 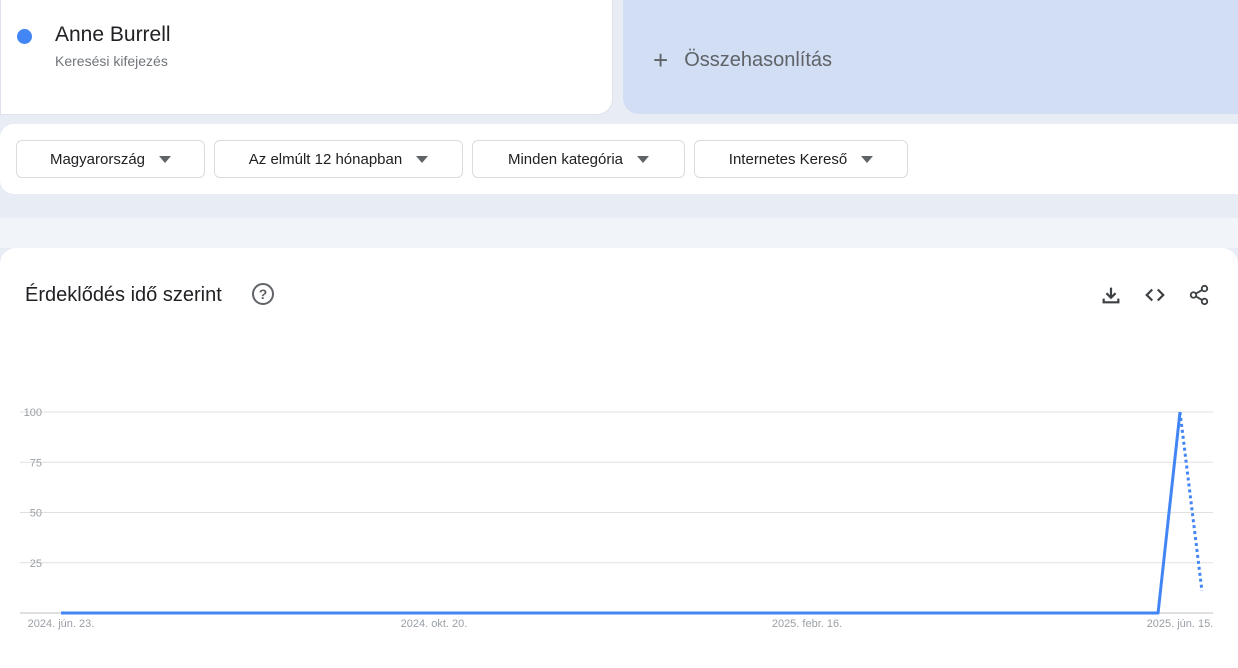 I want to click on x-tick-label: 2025. febr. 16., so click(x=807, y=624).